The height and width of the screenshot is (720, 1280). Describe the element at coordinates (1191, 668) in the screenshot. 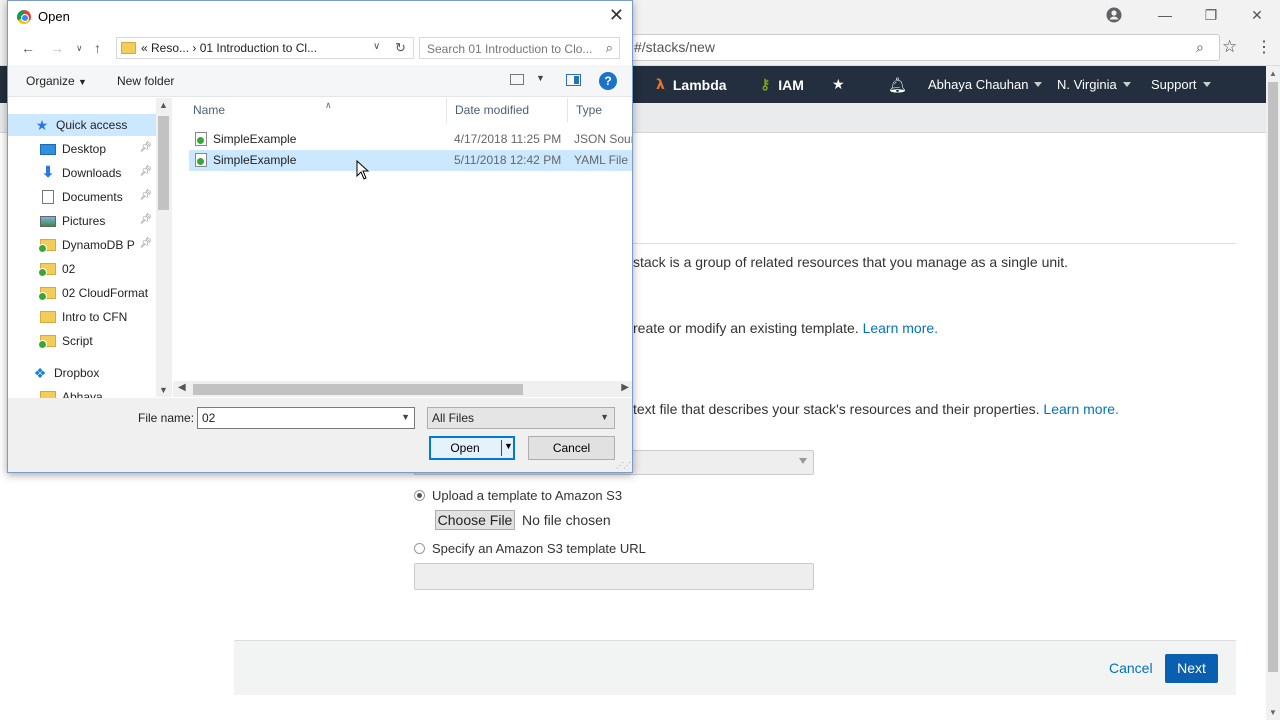

I see `next-button: Next` at that location.